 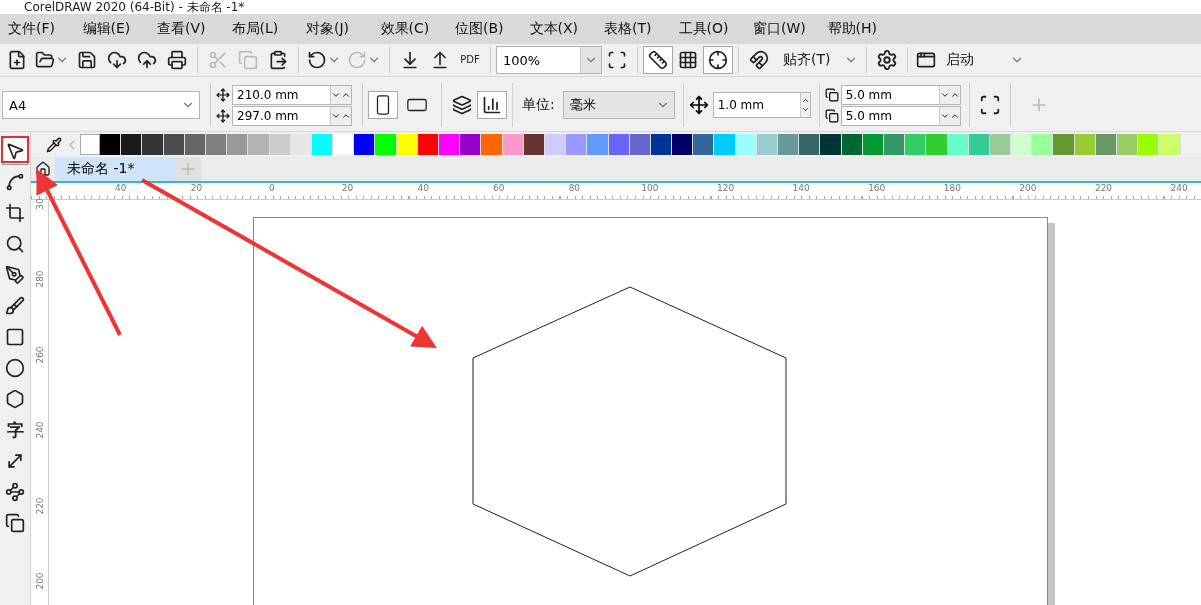 What do you see at coordinates (90, 144) in the screenshot?
I see `no-fill-swatch` at bounding box center [90, 144].